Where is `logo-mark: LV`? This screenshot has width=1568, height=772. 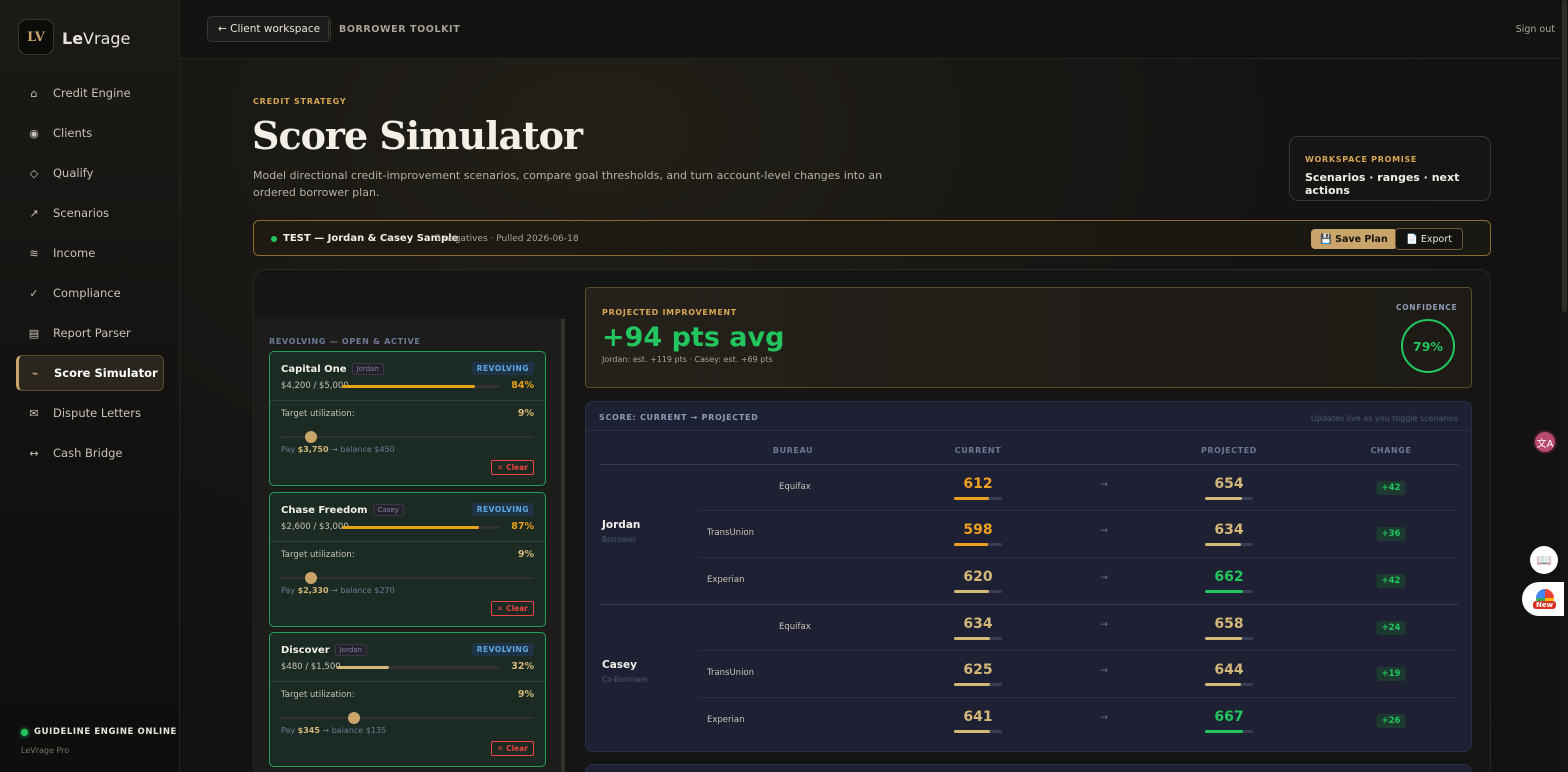 logo-mark: LV is located at coordinates (36, 37).